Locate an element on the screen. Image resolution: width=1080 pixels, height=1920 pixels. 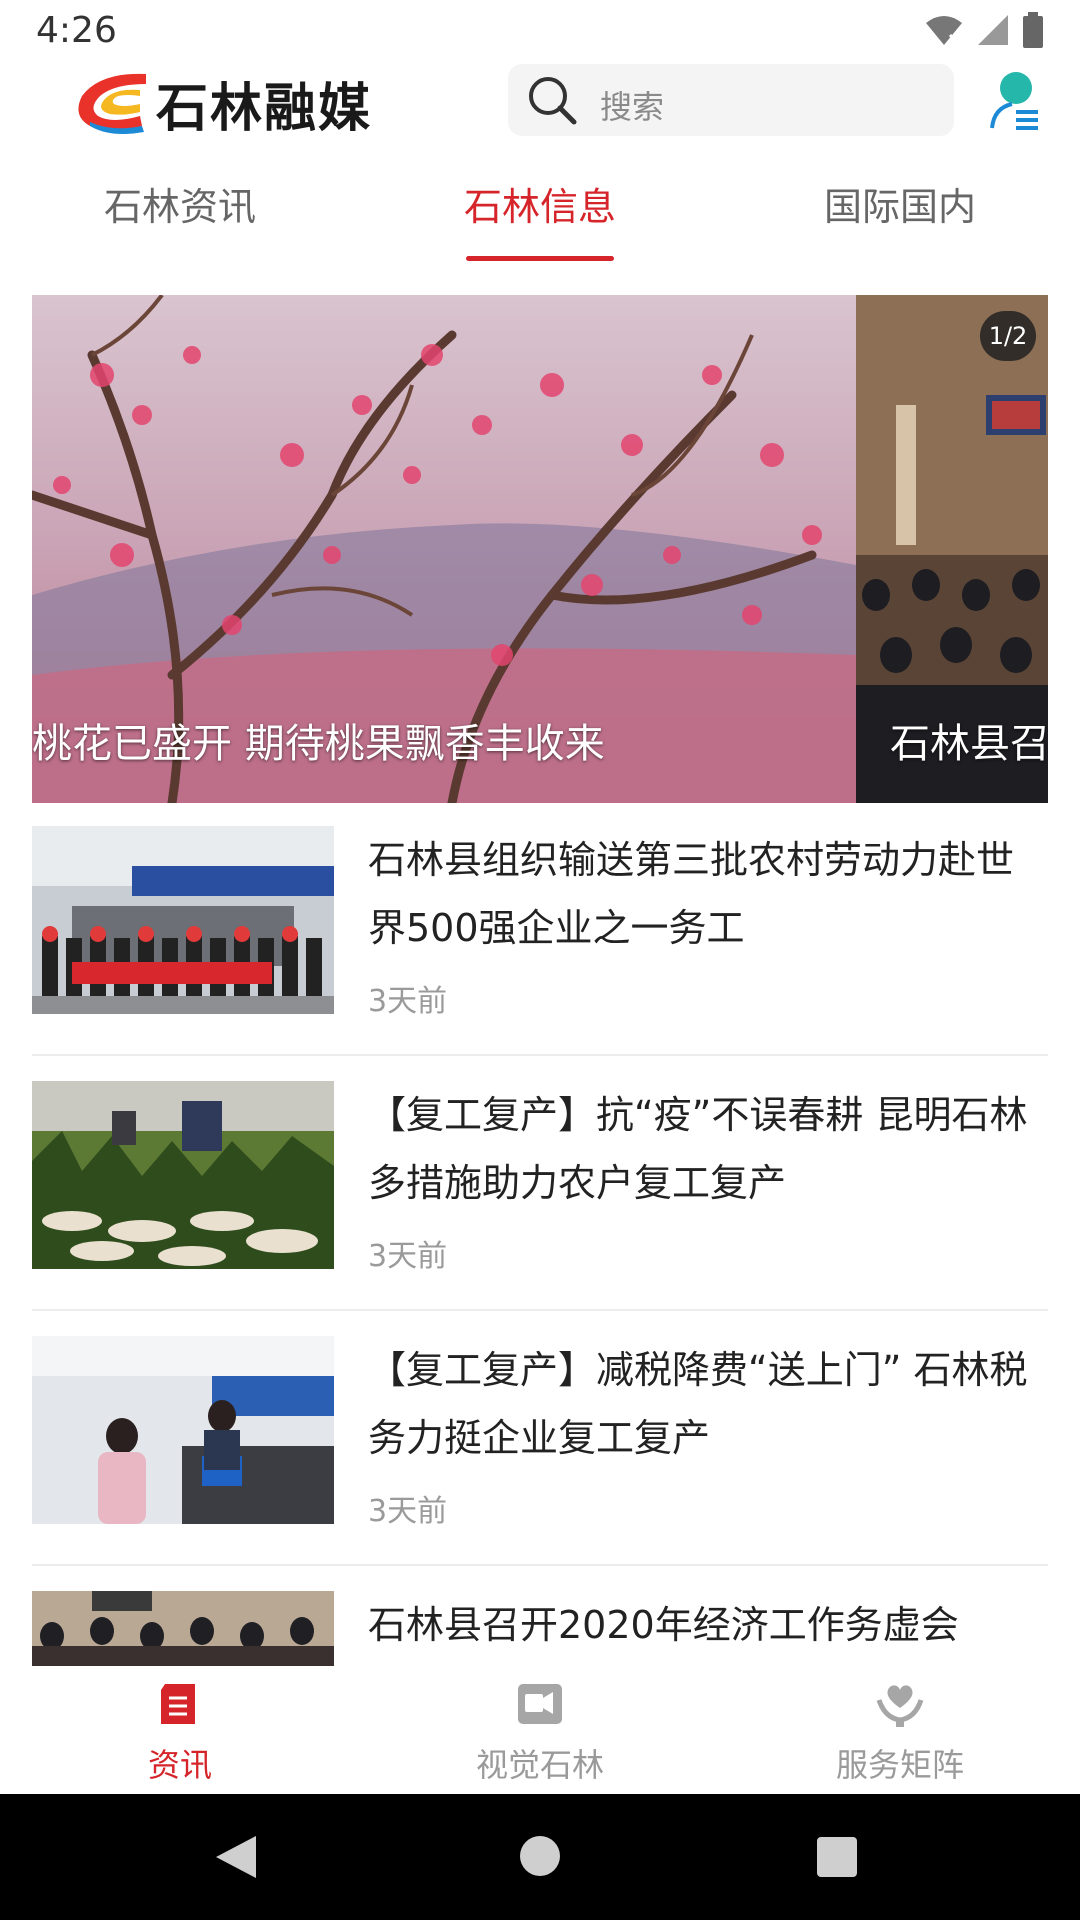
tab-international: 国际国内 is located at coordinates (900, 203).